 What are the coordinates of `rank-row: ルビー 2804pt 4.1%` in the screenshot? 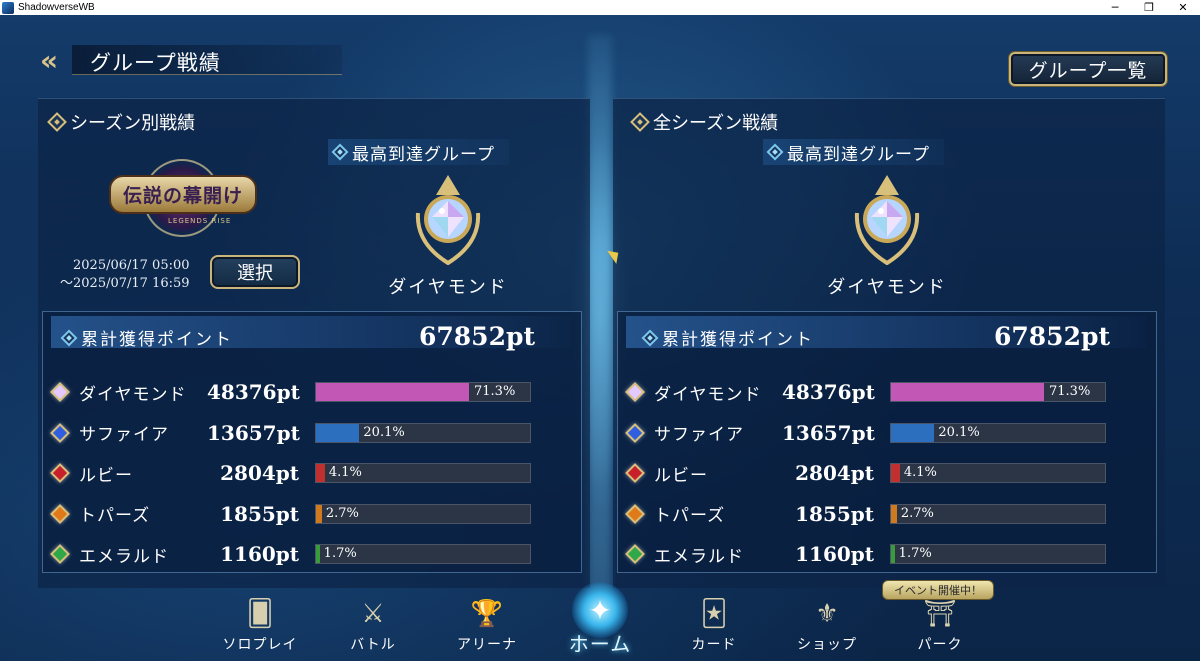 It's located at (297, 473).